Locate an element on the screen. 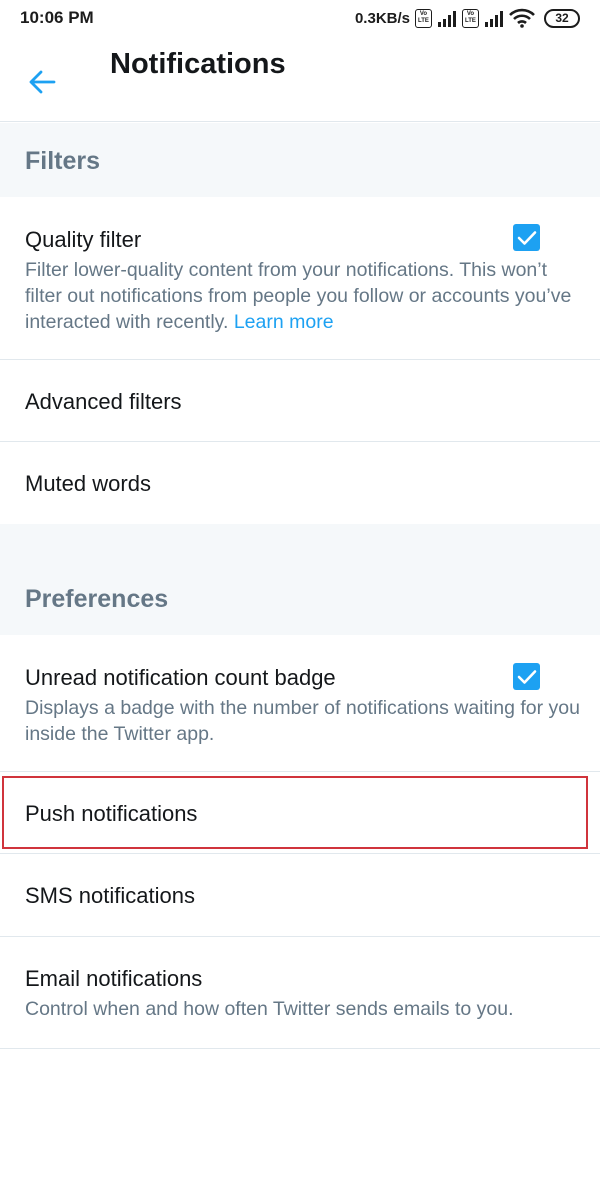 Image resolution: width=600 pixels, height=1200 pixels. advanced-filters-row: Advanced filters is located at coordinates (300, 401).